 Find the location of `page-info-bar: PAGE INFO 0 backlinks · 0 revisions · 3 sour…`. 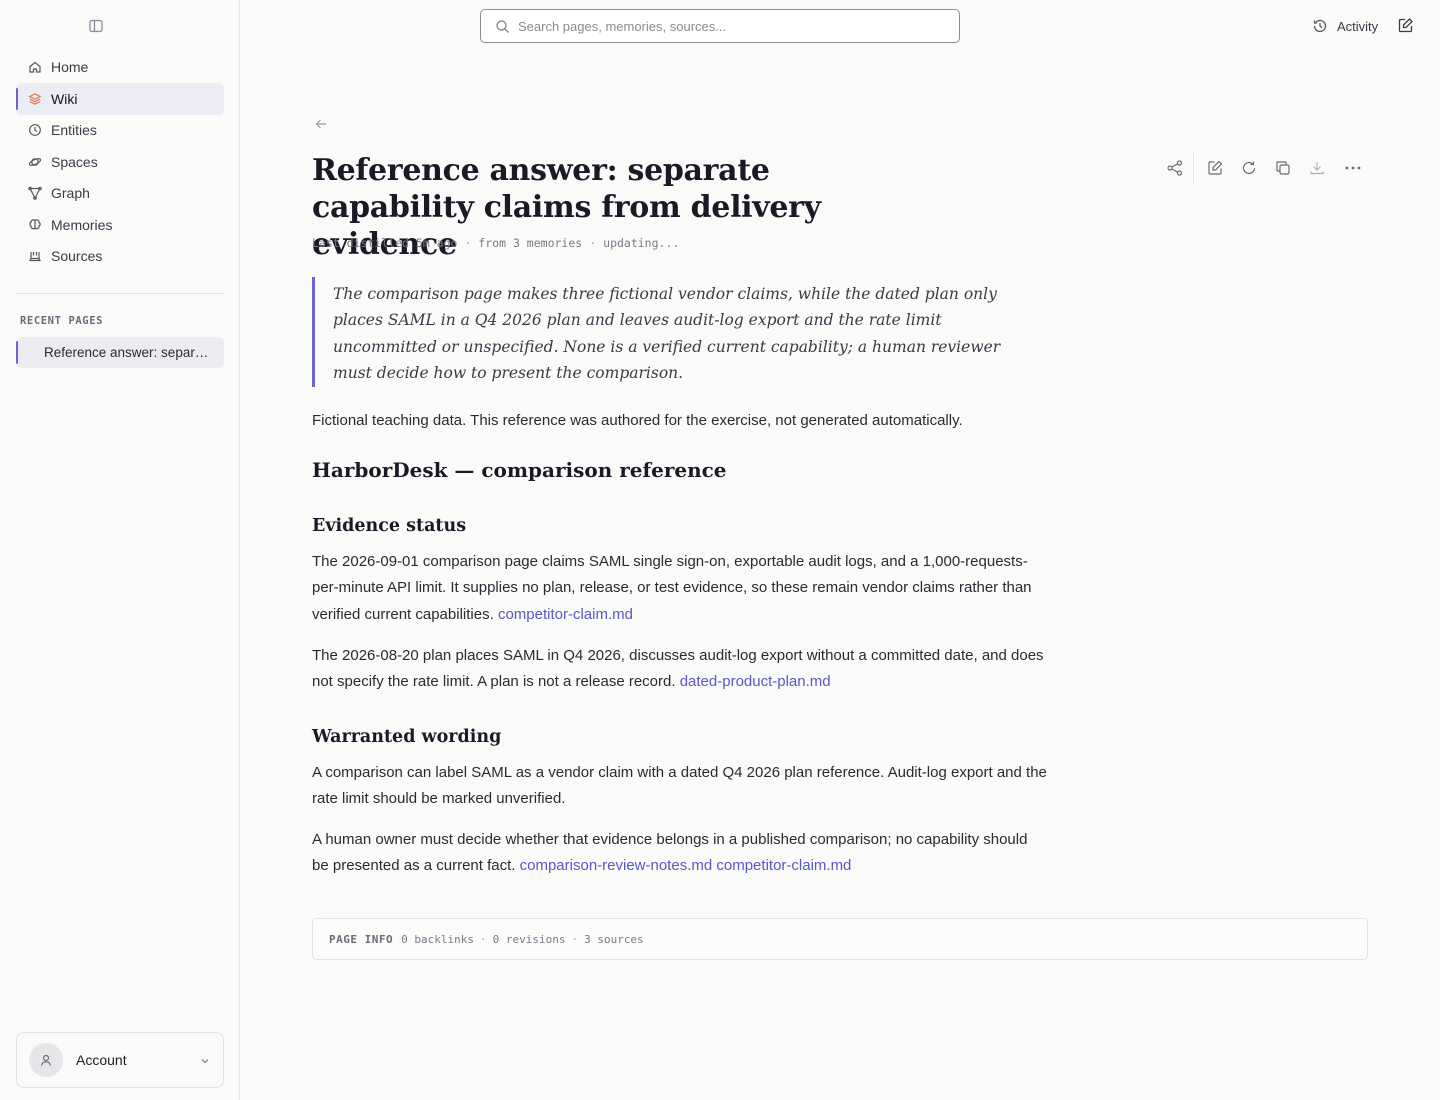

page-info-bar: PAGE INFO 0 backlinks · 0 revisions · 3 sour… is located at coordinates (840, 939).